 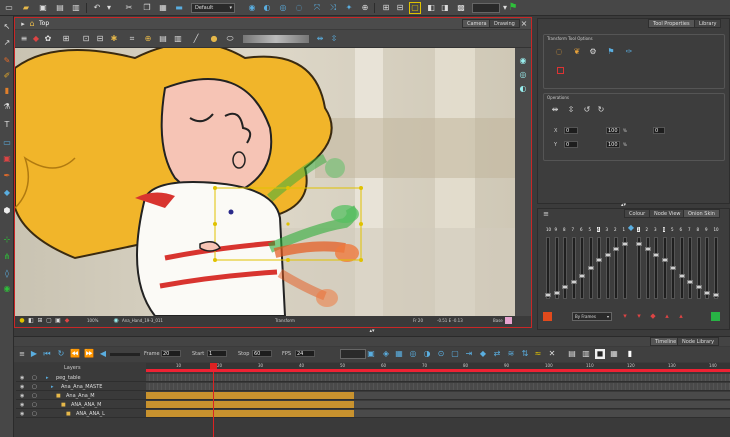 I want to click on tab-node-view: Node View, so click(x=667, y=213).